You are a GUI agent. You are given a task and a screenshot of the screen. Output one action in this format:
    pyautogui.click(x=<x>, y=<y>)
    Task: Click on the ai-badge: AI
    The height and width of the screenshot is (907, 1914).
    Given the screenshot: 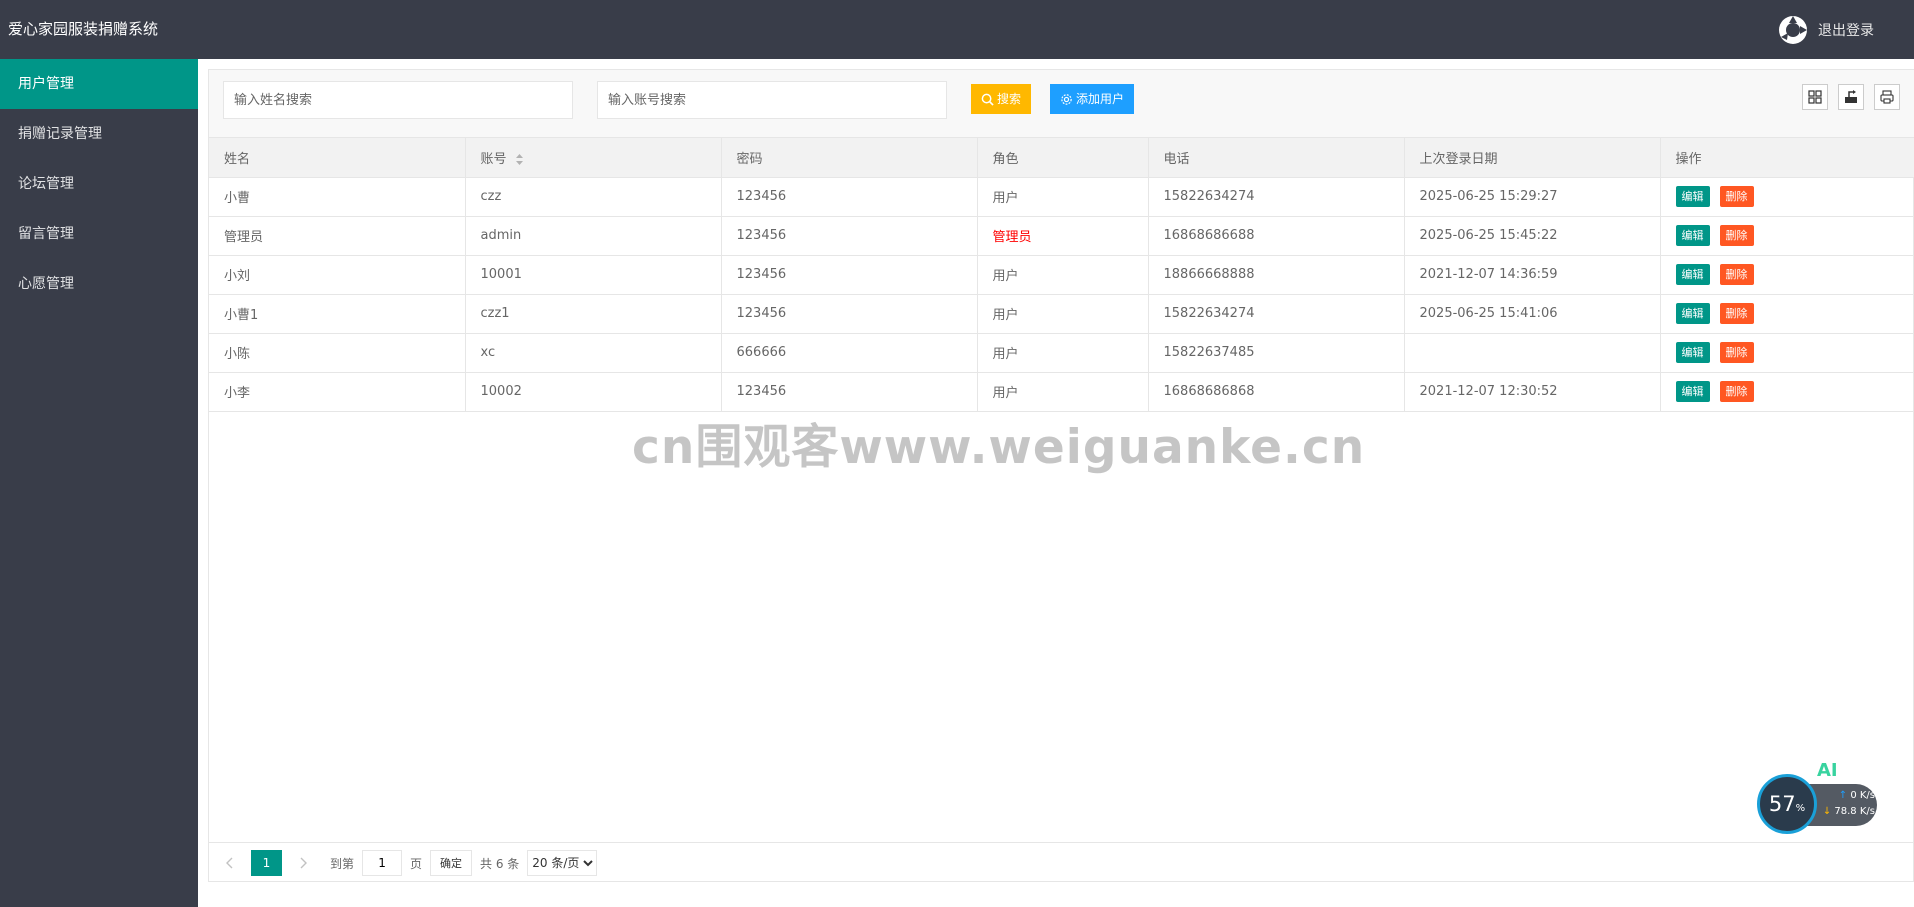 What is the action you would take?
    pyautogui.click(x=1827, y=770)
    